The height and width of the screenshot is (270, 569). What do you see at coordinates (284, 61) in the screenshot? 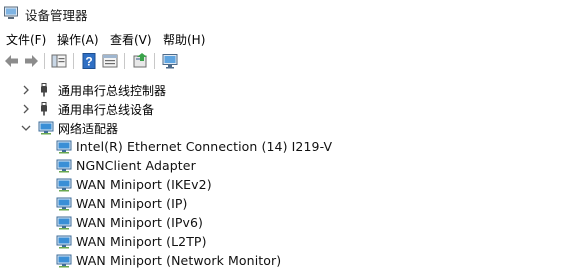
I see `toolbar: ?` at bounding box center [284, 61].